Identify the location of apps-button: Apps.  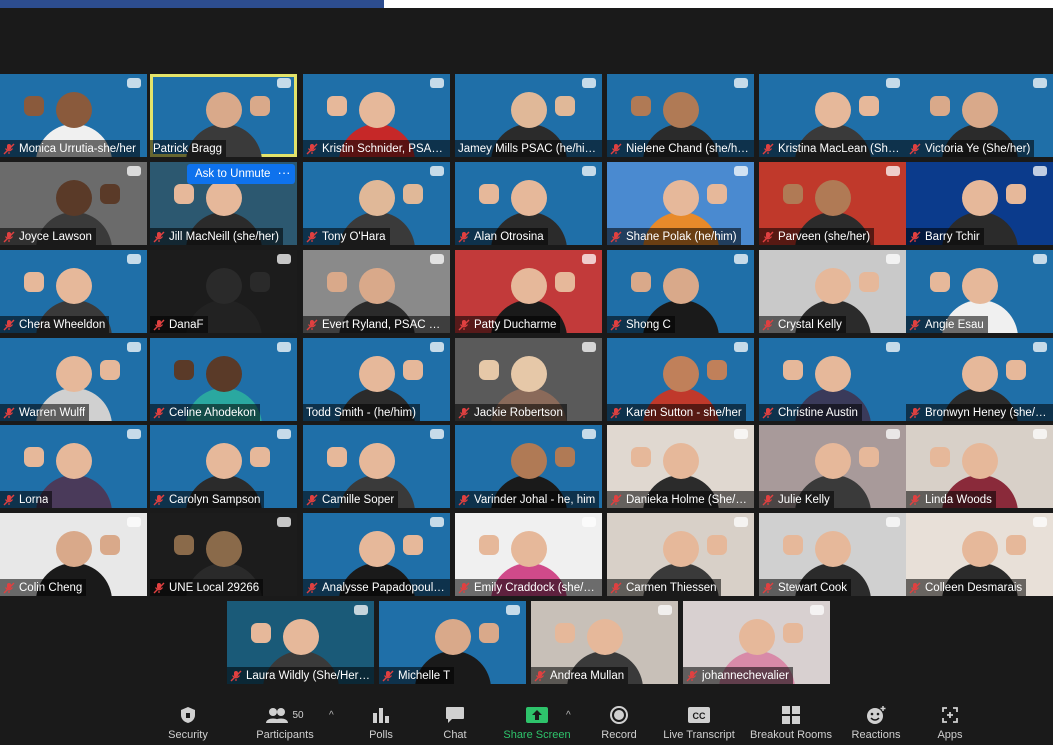
(950, 724).